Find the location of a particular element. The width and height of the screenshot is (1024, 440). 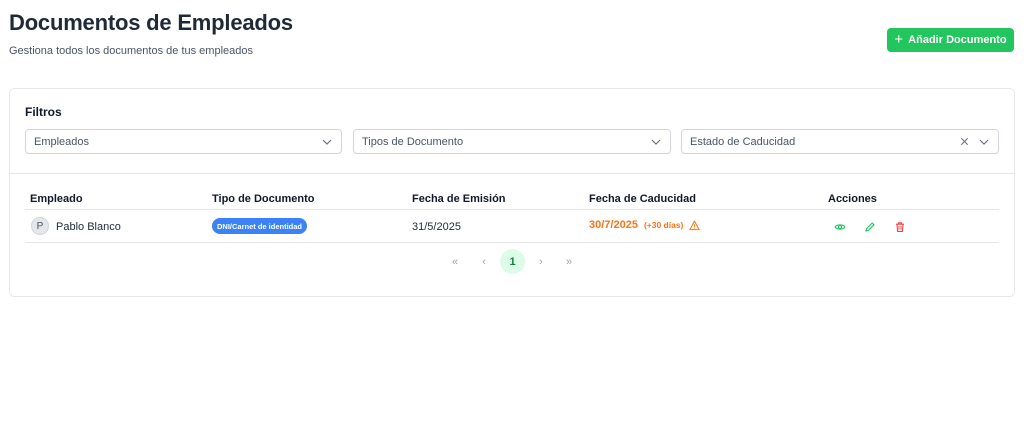

warning-icon is located at coordinates (694, 225).